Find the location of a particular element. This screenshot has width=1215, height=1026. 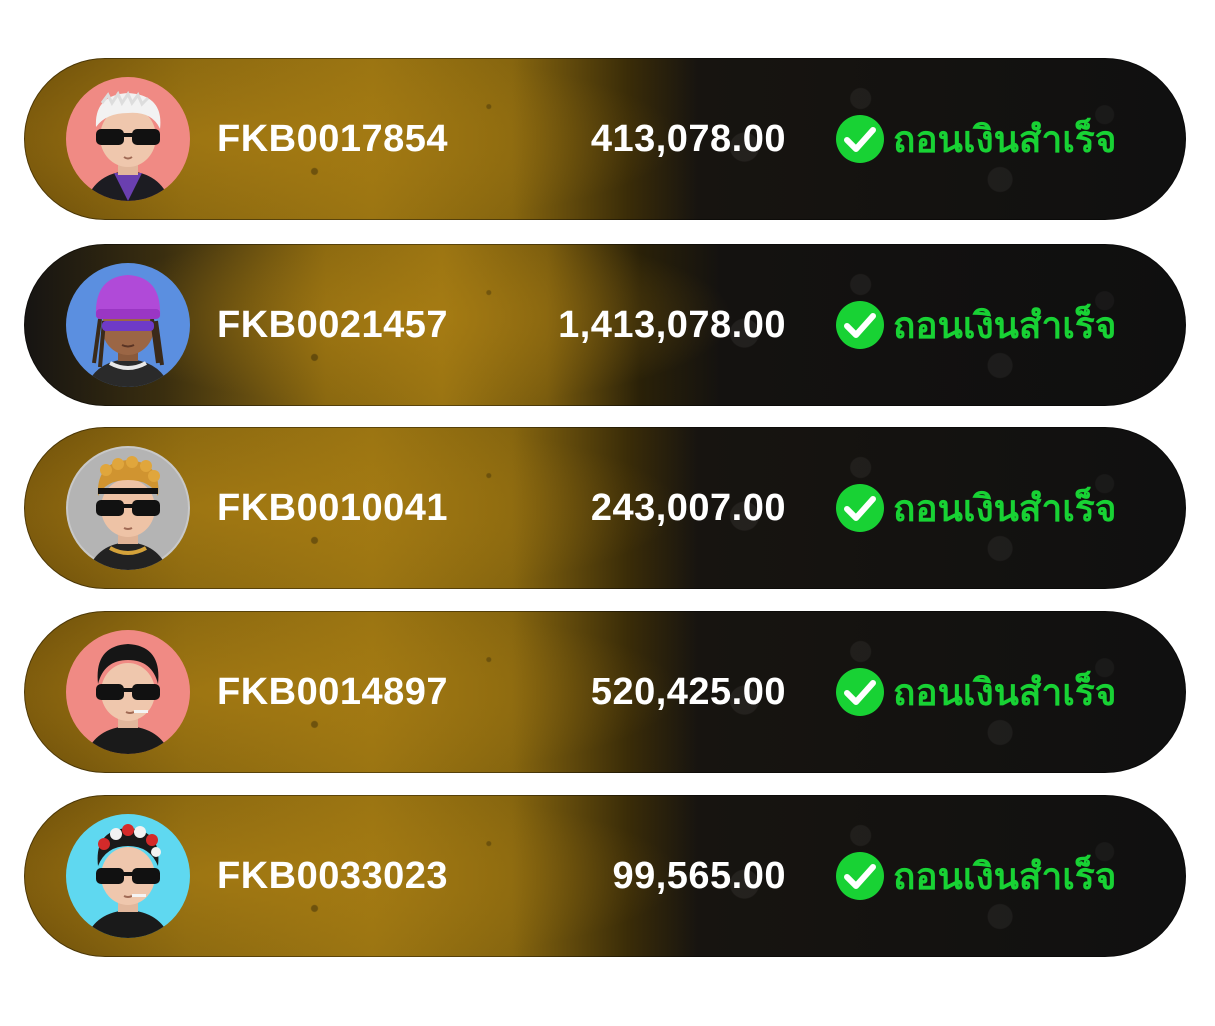

withdrawal-amount: 243,007.00 is located at coordinates (688, 508).